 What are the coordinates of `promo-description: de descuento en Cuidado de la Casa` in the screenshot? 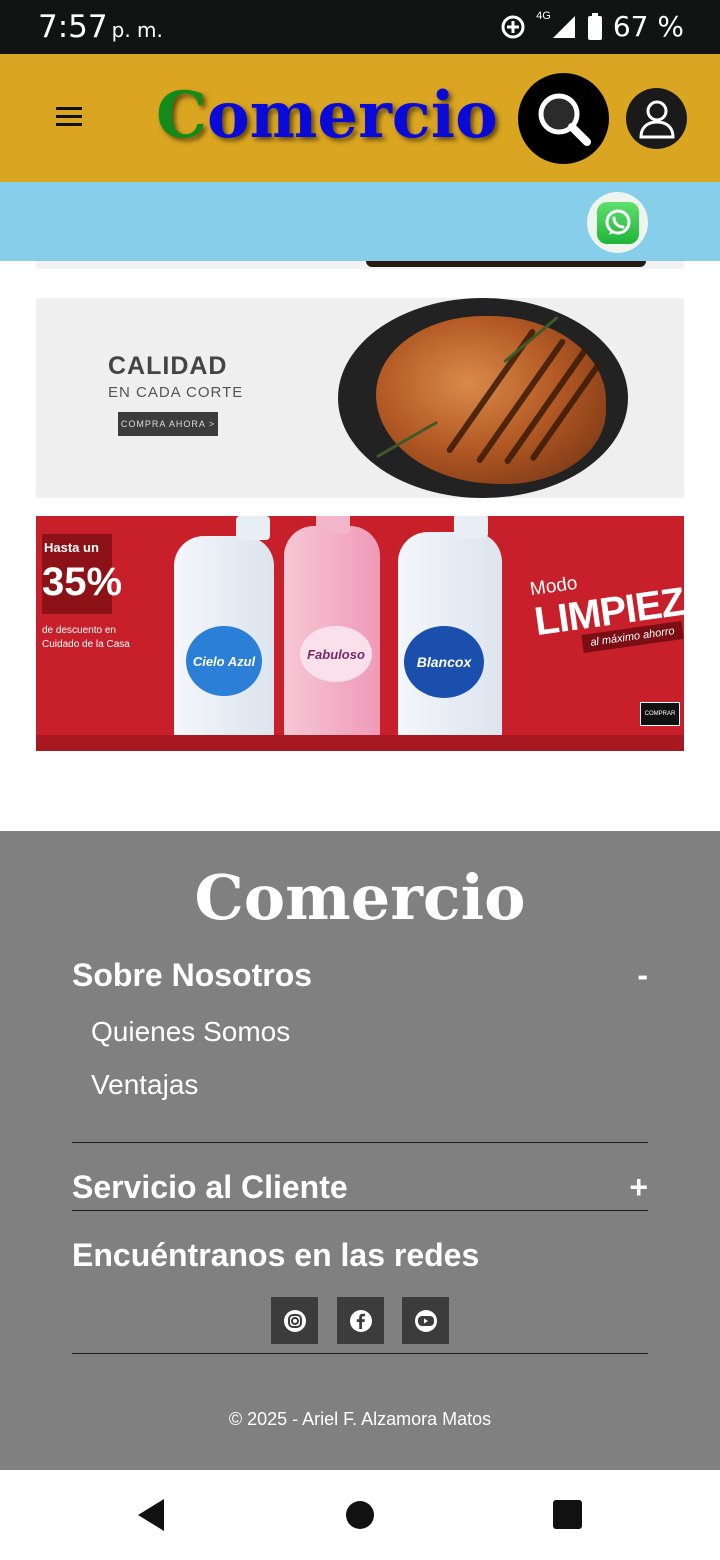 It's located at (86, 637).